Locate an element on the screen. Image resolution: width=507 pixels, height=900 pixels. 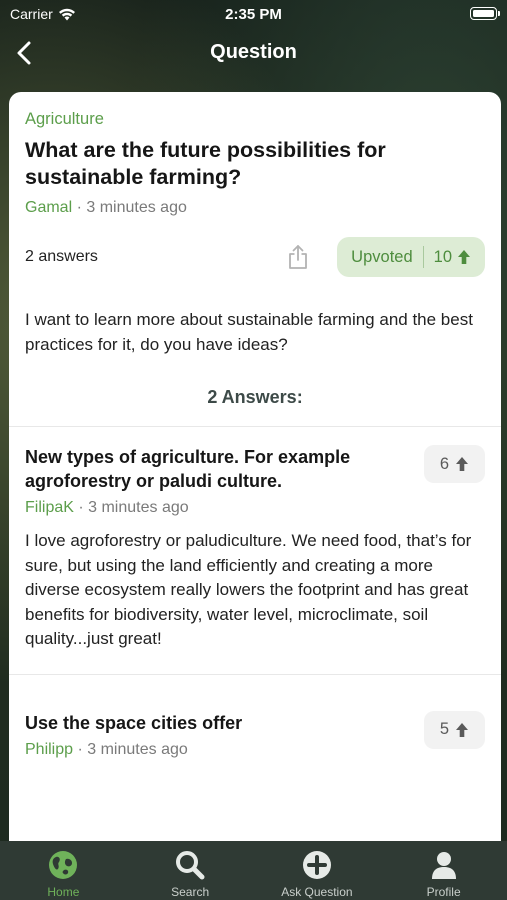
answers-heading: 2 Answers: is located at coordinates (255, 397).